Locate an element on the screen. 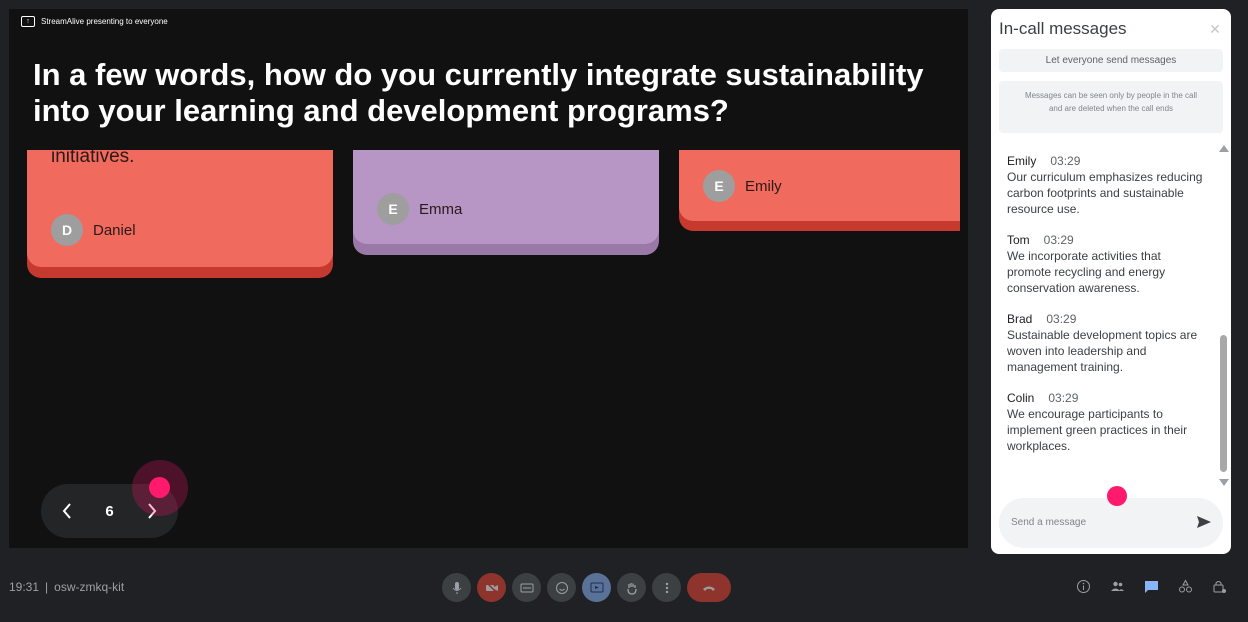 The width and height of the screenshot is (1248, 622). sender-name: Colin is located at coordinates (1021, 398).